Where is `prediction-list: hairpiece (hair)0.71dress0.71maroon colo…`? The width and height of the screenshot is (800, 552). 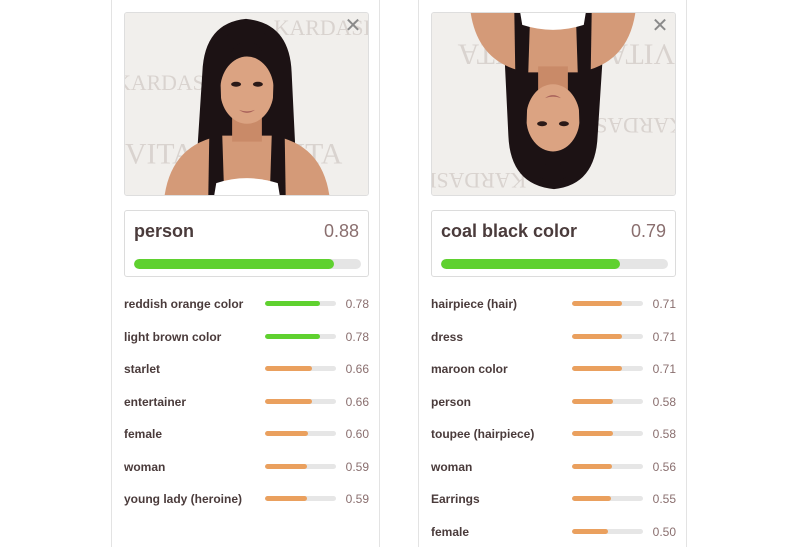
prediction-list: hairpiece (hair)0.71dress0.71maroon colo… is located at coordinates (553, 422).